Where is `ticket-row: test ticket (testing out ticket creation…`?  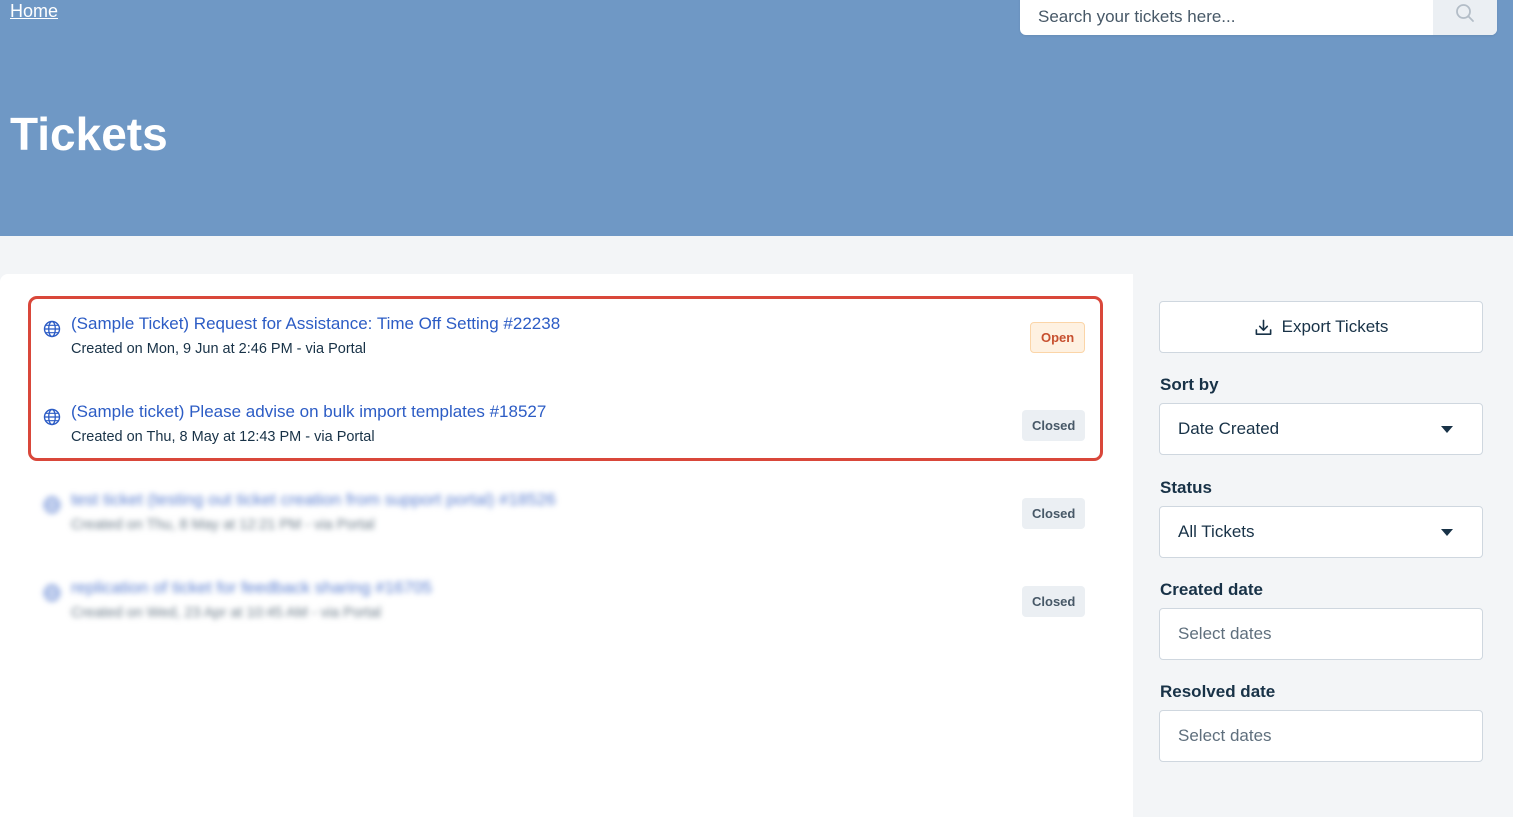
ticket-row: test ticket (testing out ticket creation… is located at coordinates (564, 519).